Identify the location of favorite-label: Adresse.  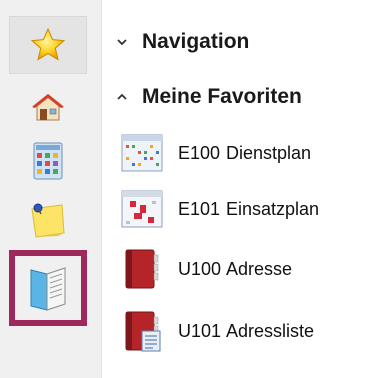
(259, 268).